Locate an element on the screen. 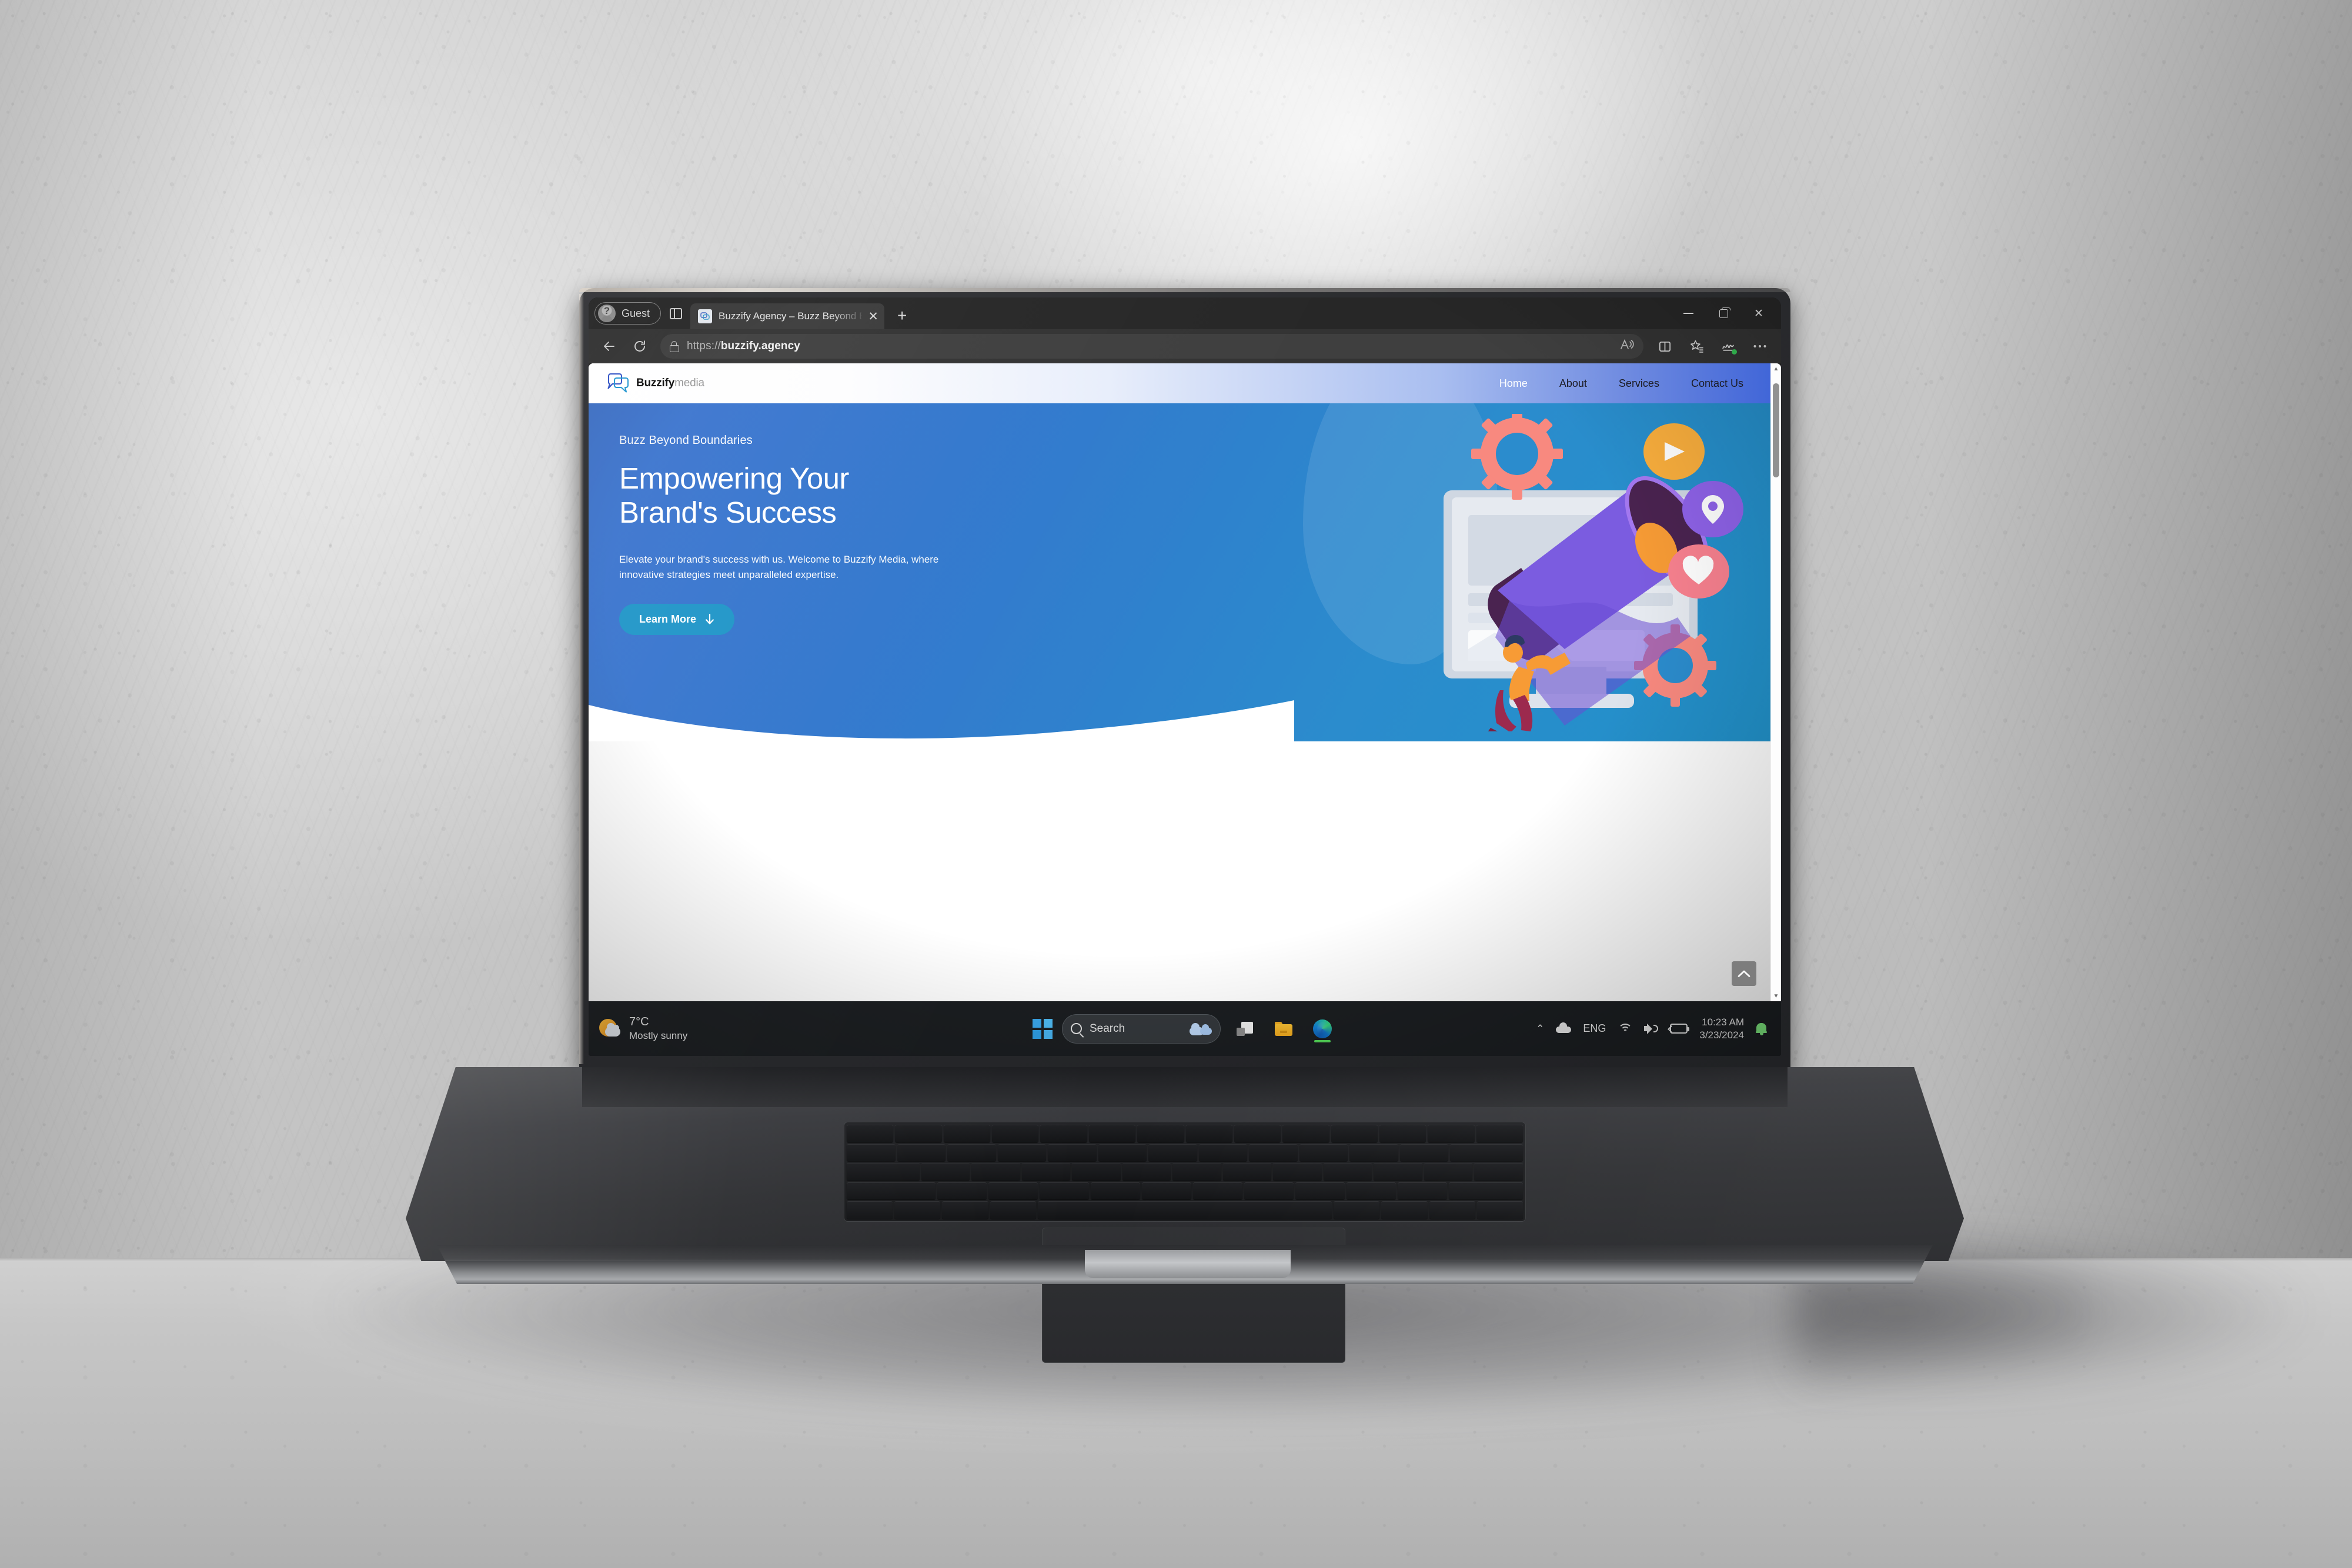 The image size is (2352, 1568). taskbar-search: Search is located at coordinates (1141, 1029).